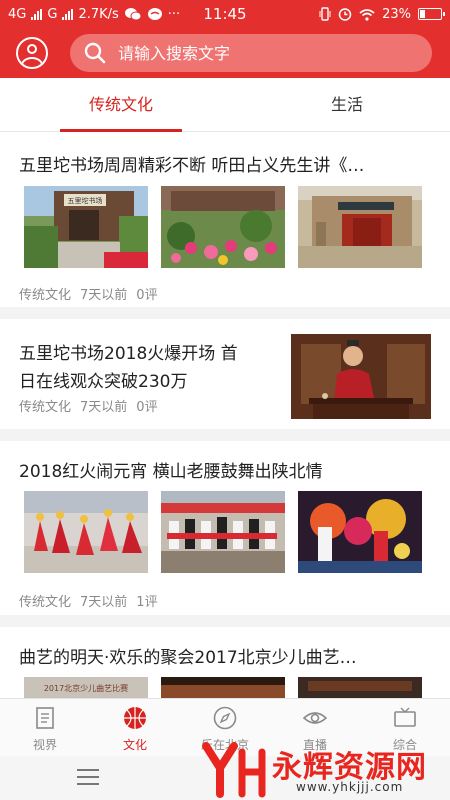  I want to click on search-input, so click(258, 53).